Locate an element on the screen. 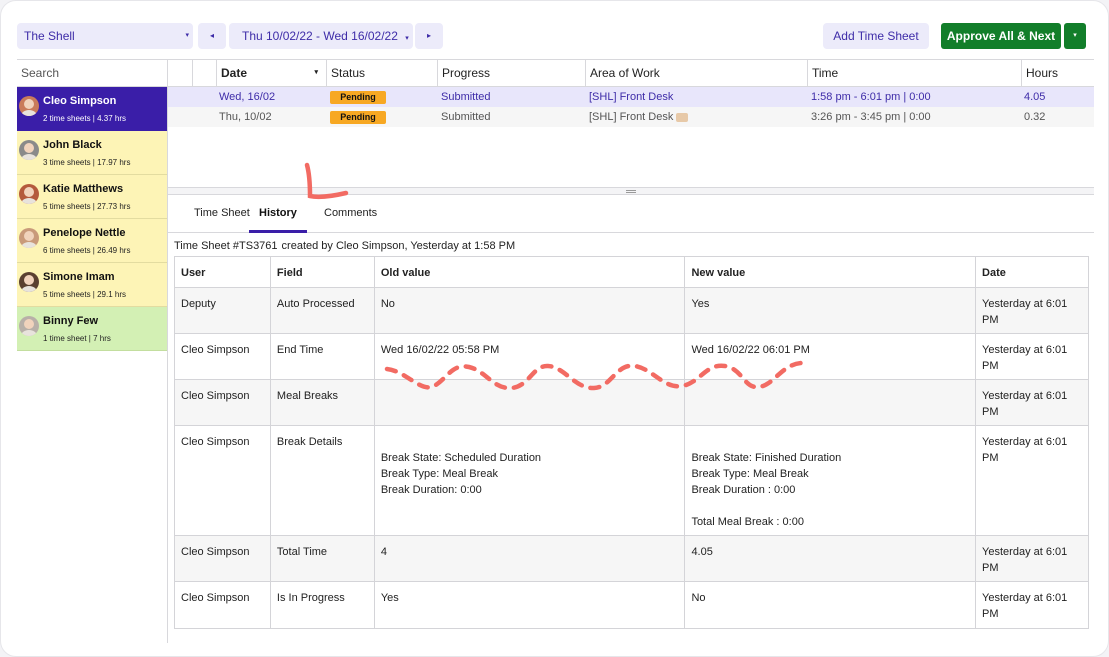  history-cell-new: Wed 16/02/22 06:01 PM is located at coordinates (830, 356).